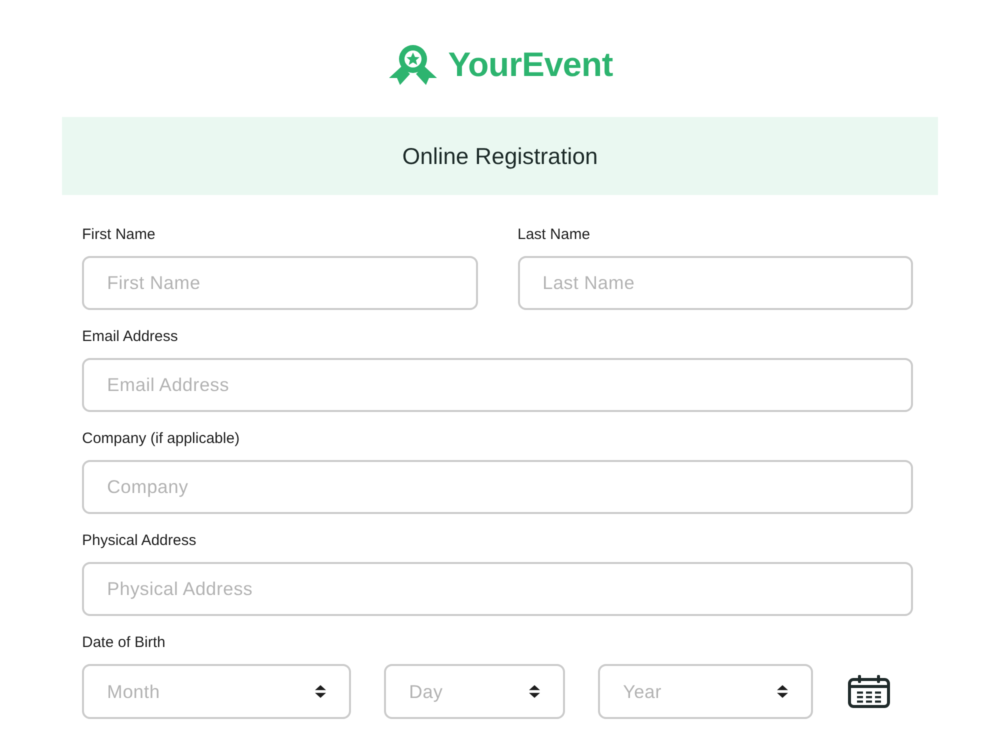  Describe the element at coordinates (161, 439) in the screenshot. I see `field-label: Company (if applicable)` at that location.